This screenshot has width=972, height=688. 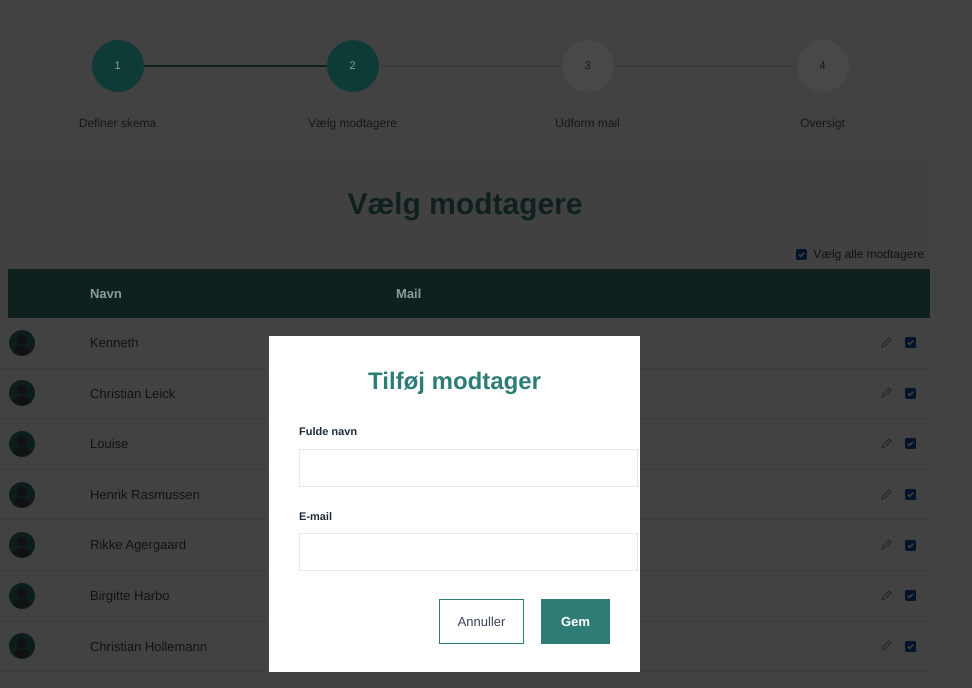 I want to click on field-label: E-mail, so click(x=316, y=517).